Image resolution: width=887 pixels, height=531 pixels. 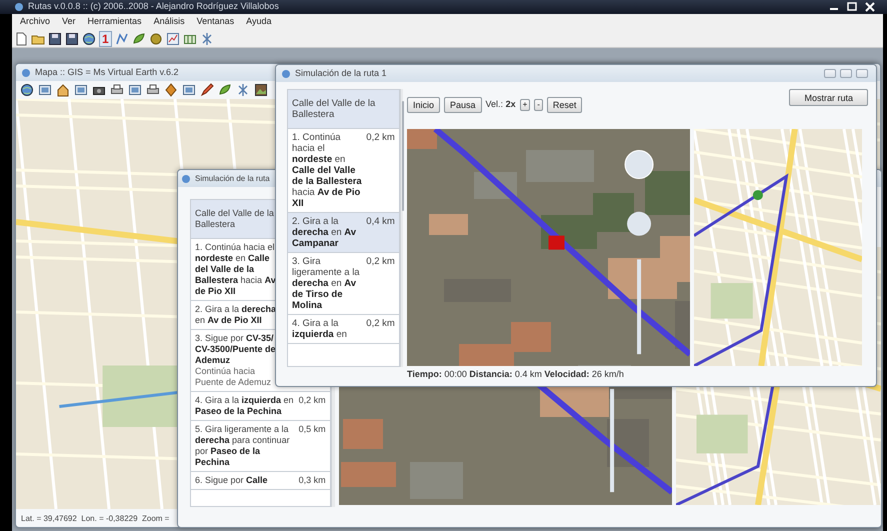 What do you see at coordinates (516, 374) in the screenshot?
I see `simulation-status: Tiempo: 00:00 Distancia: 0.4 km Velocidad: 26 km/h` at bounding box center [516, 374].